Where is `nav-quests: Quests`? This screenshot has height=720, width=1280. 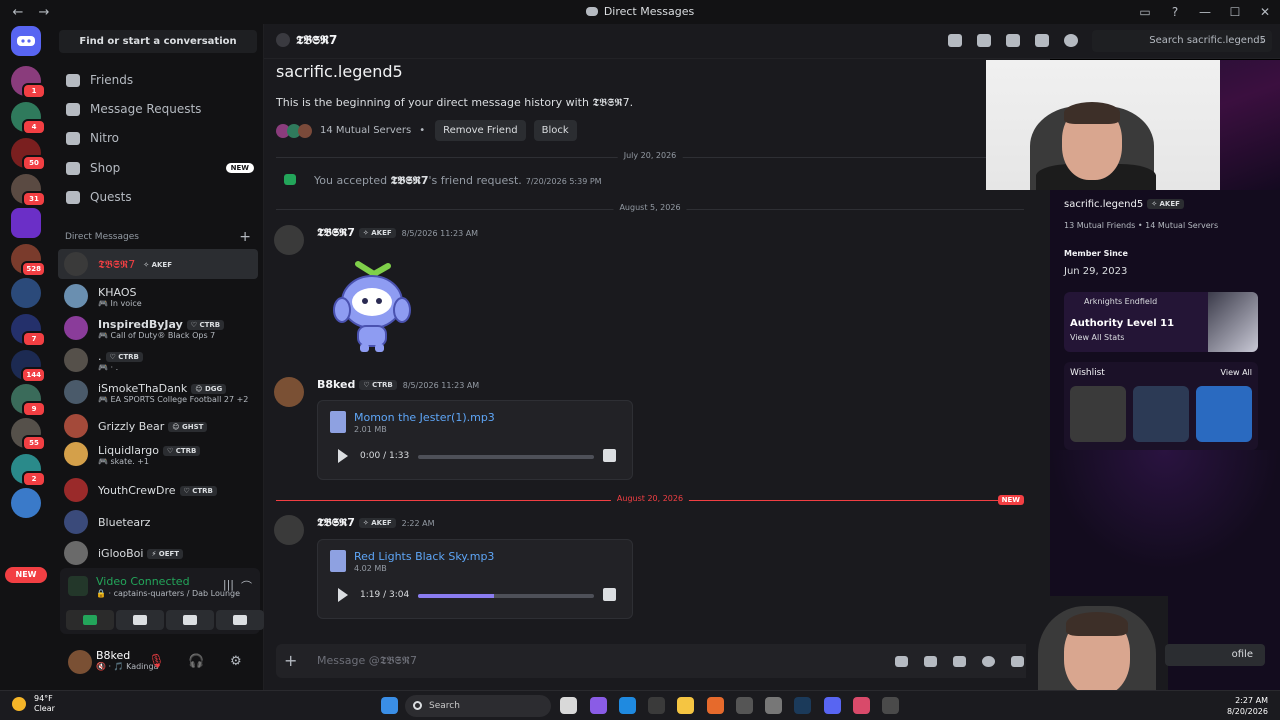 nav-quests: Quests is located at coordinates (158, 197).